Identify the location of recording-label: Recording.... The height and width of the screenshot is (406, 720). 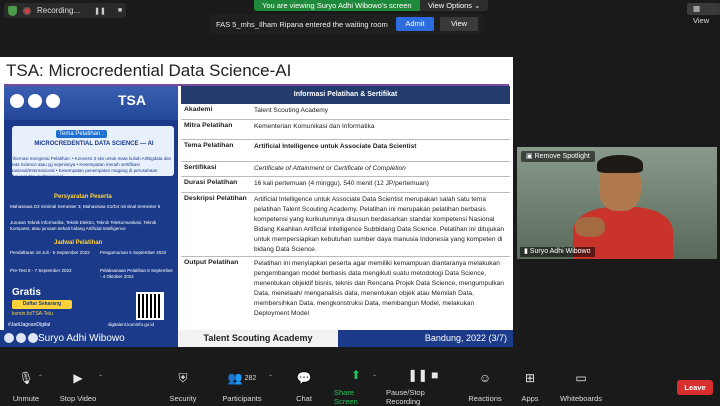
(59, 10).